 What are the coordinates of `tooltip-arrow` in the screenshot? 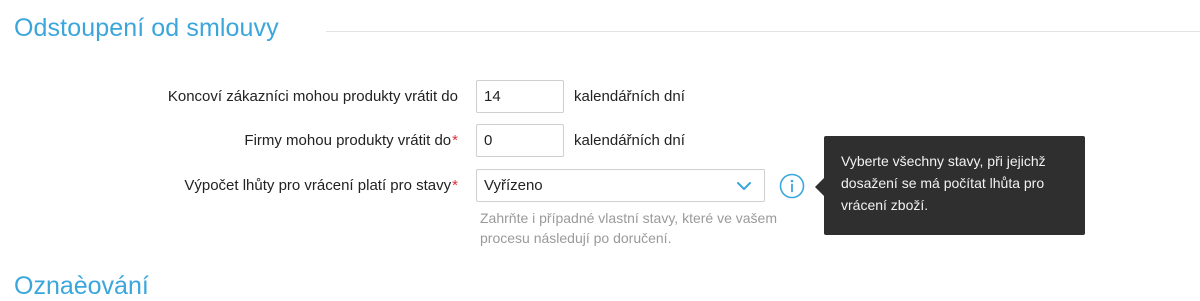 It's located at (819, 187).